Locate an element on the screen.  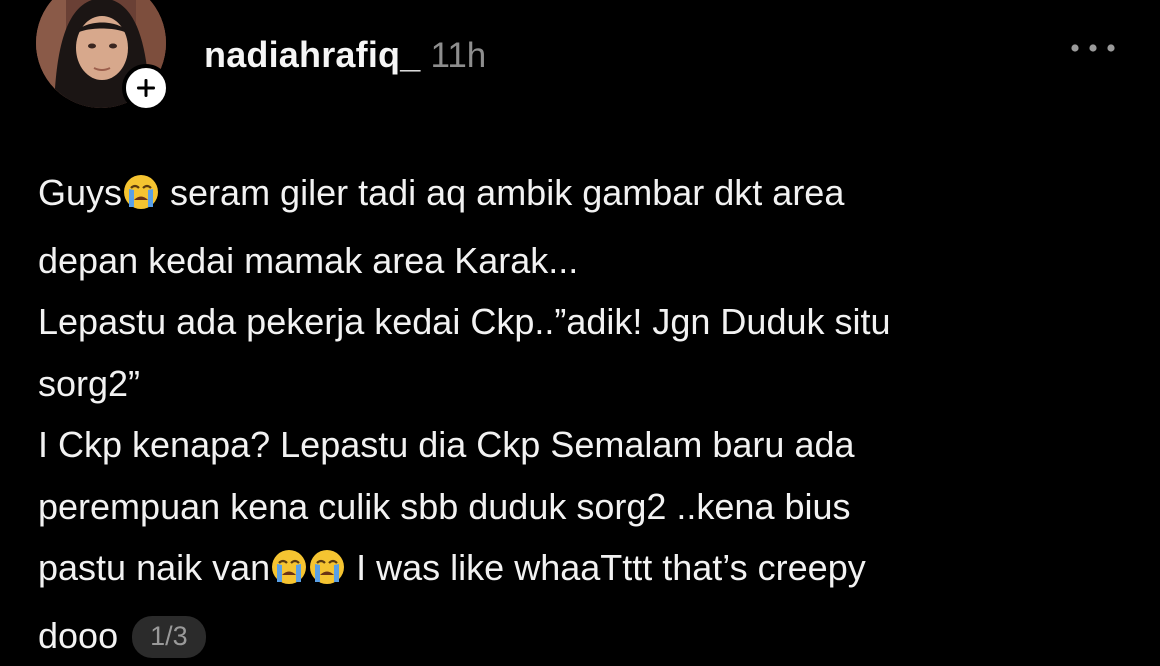
post-header: nadiahrafiq_ 11h is located at coordinates (345, 55).